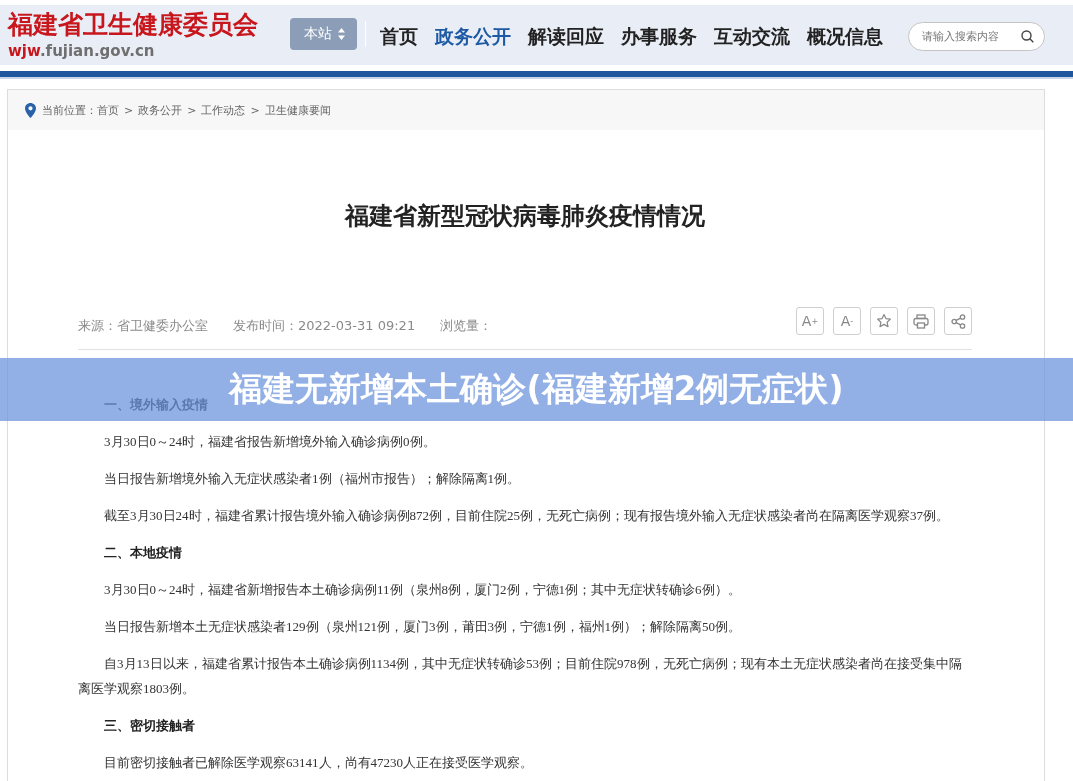 The width and height of the screenshot is (1073, 781). I want to click on updown-caret-icon, so click(341, 34).